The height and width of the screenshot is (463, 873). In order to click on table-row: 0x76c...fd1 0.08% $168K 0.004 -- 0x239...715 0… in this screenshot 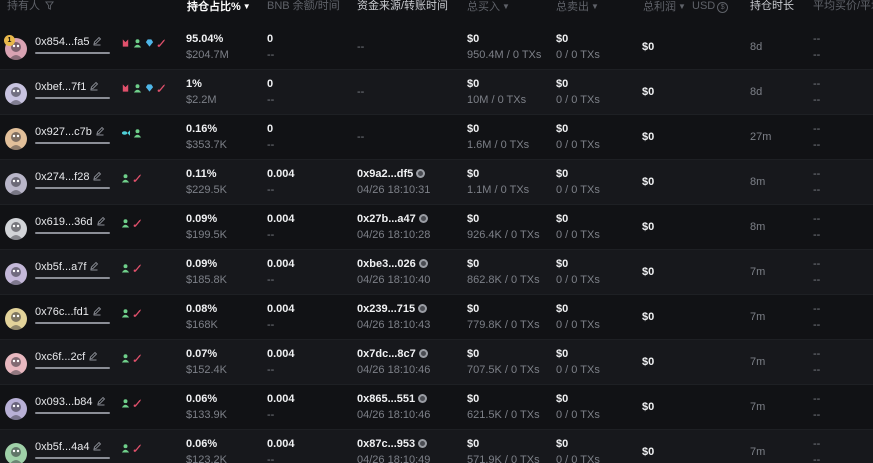, I will do `click(436, 317)`.